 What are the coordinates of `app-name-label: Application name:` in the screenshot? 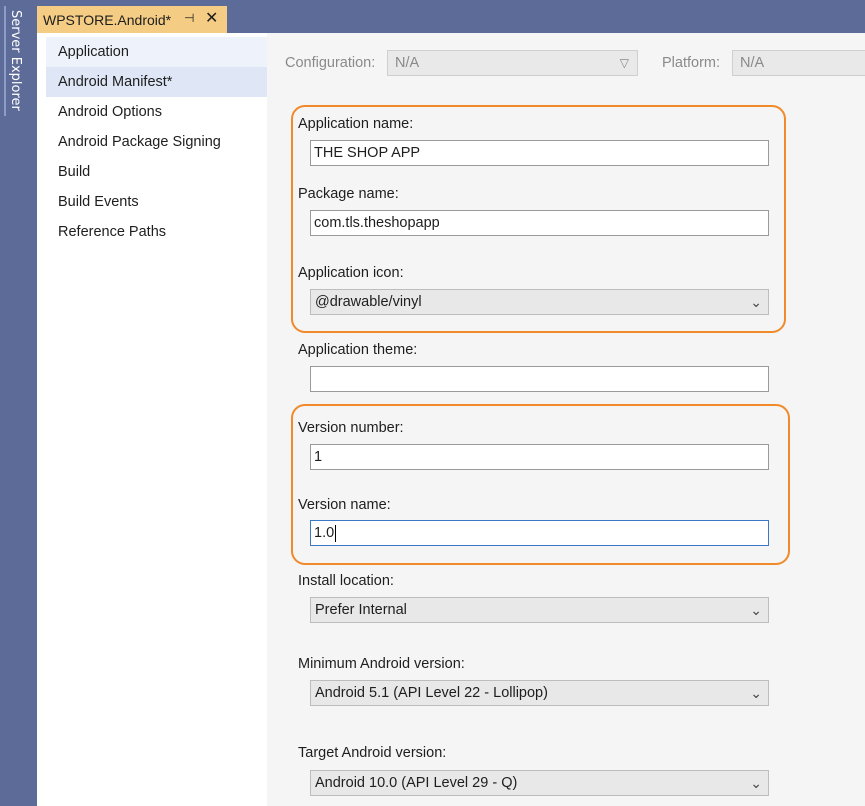 It's located at (356, 124).